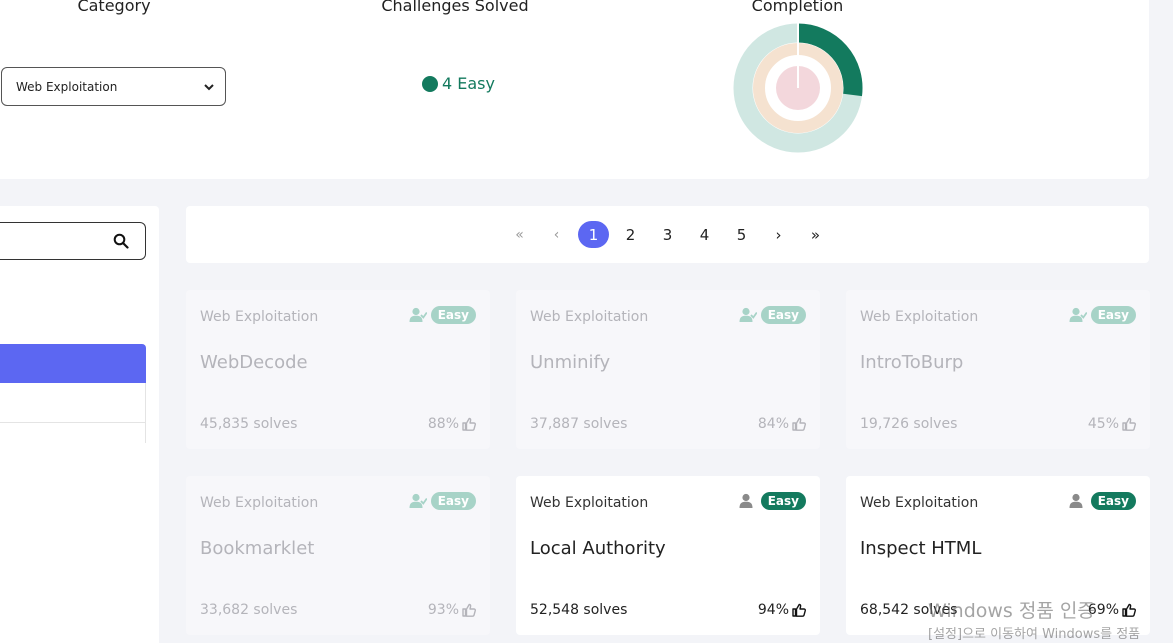 This screenshot has width=1173, height=643. What do you see at coordinates (1011, 611) in the screenshot?
I see `windows-activation-watermark: Windows 정품 인증` at bounding box center [1011, 611].